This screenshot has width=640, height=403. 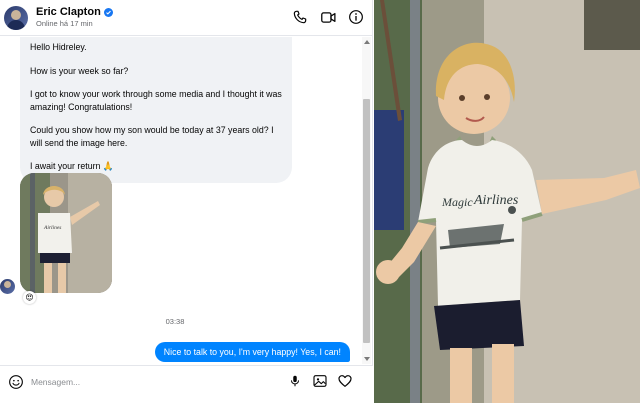 I want to click on phone-icon, so click(x=300, y=17).